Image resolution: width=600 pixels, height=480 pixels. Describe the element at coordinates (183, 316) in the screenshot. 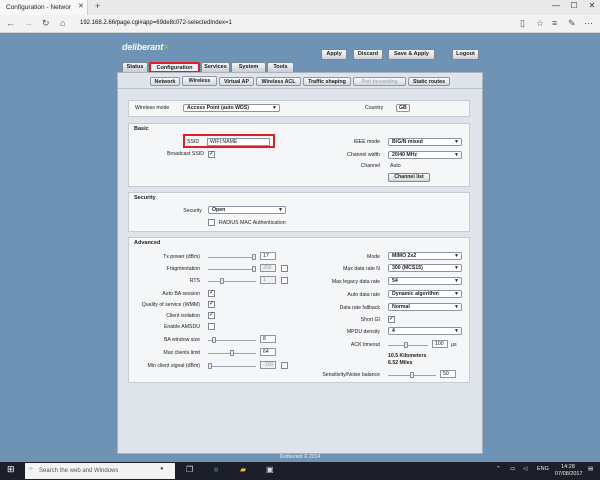

I see `client-isolation-label: Client isolation` at that location.